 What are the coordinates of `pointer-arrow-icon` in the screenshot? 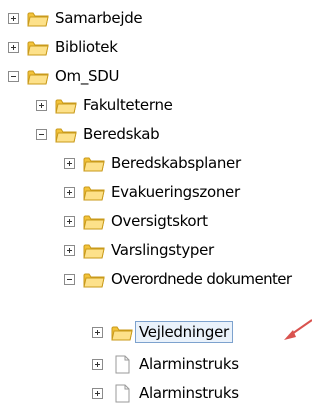 It's located at (298, 329).